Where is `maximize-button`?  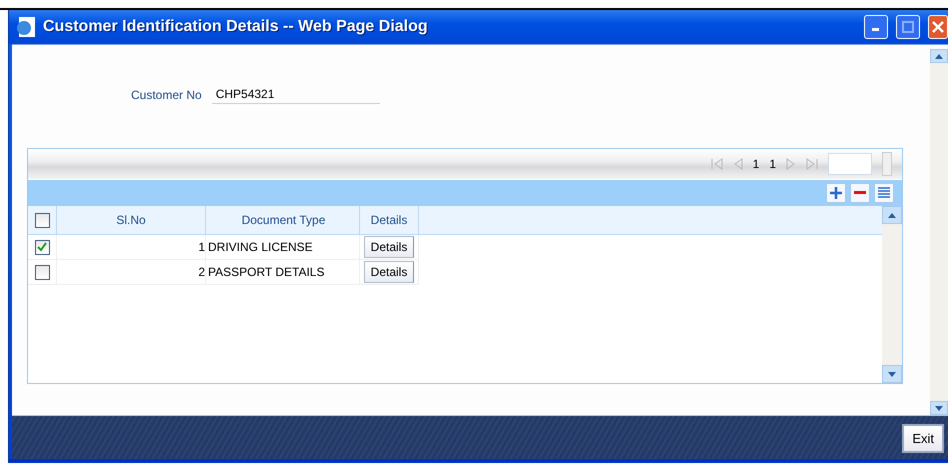
maximize-button is located at coordinates (908, 27).